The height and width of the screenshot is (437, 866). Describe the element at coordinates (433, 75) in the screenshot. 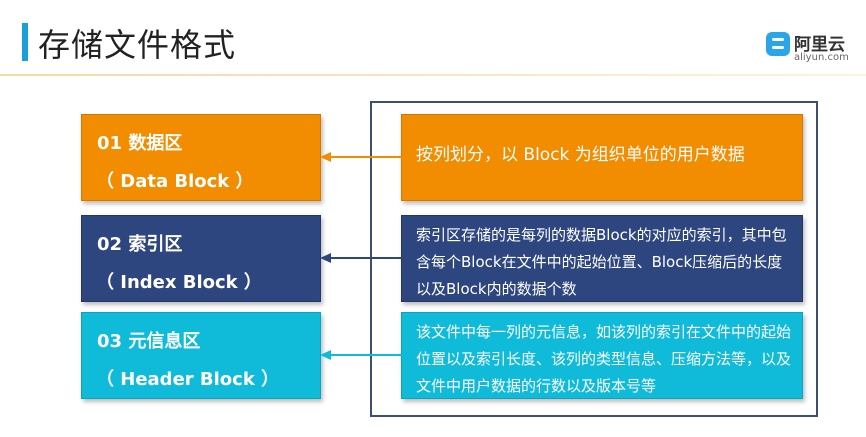

I see `header-divider` at that location.